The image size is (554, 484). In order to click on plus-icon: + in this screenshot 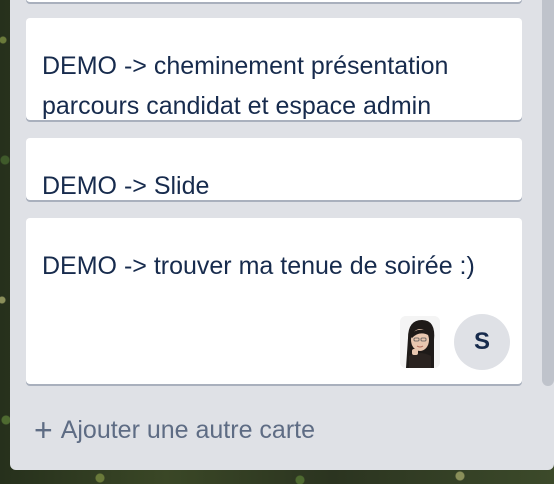, I will do `click(43, 430)`.